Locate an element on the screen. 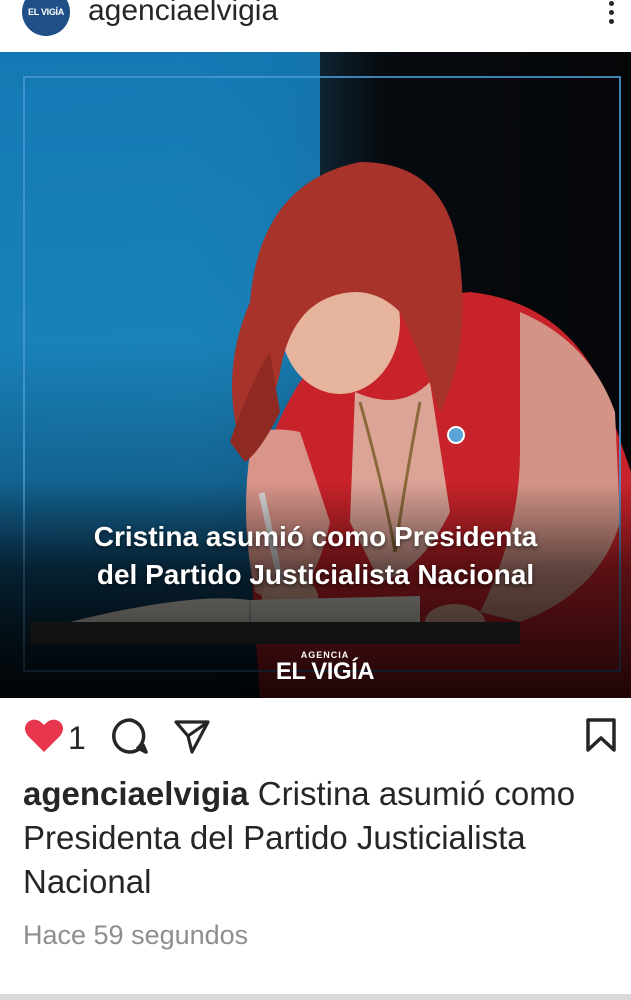 This screenshot has width=631, height=1000. post-header: EL VIGÍA agenciaelvigia is located at coordinates (315, 26).